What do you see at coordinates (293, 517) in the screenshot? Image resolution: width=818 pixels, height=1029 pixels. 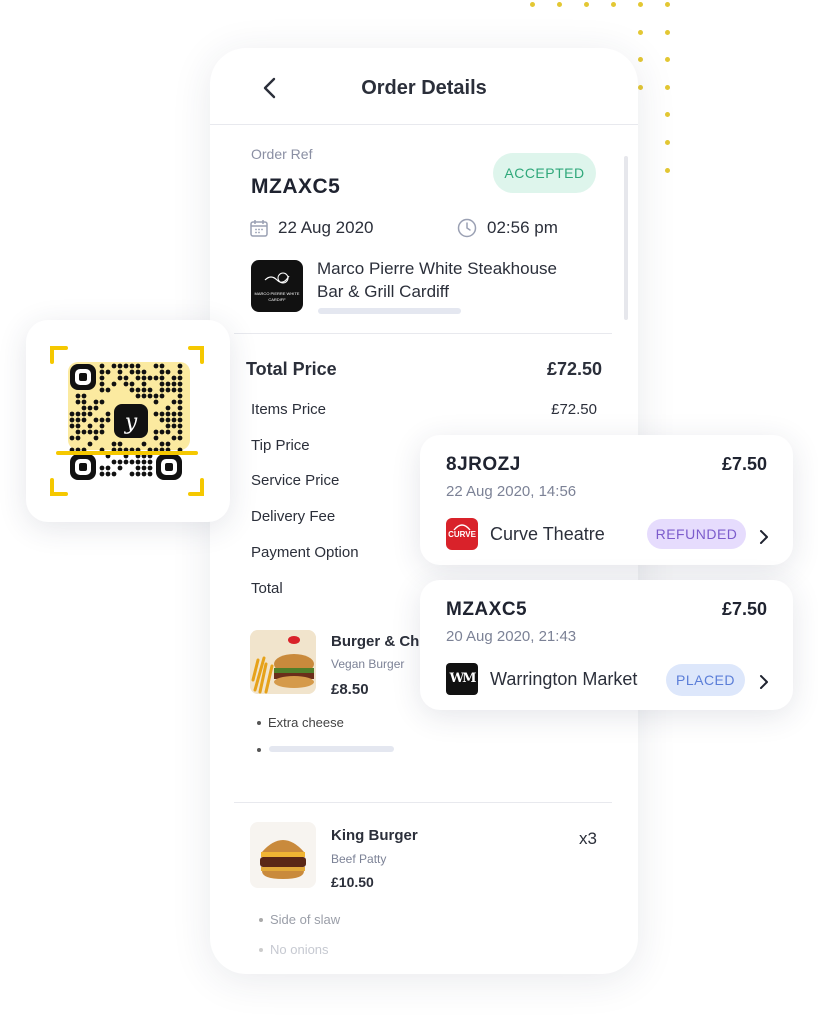 I see `price-row-label: Delivery Fee` at bounding box center [293, 517].